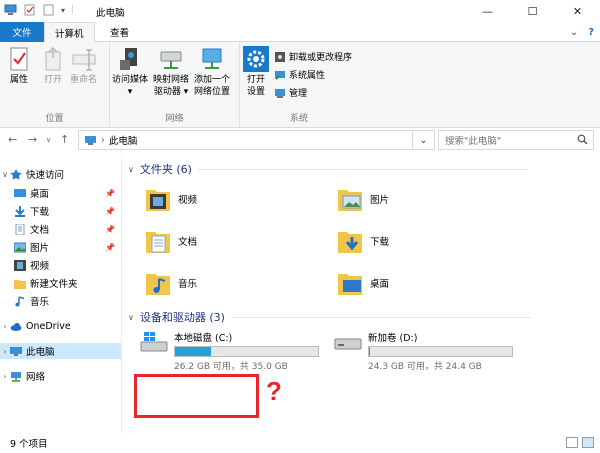 This screenshot has width=600, height=453. What do you see at coordinates (130, 72) in the screenshot?
I see `access-media-button: 访问媒体 ▾` at bounding box center [130, 72].